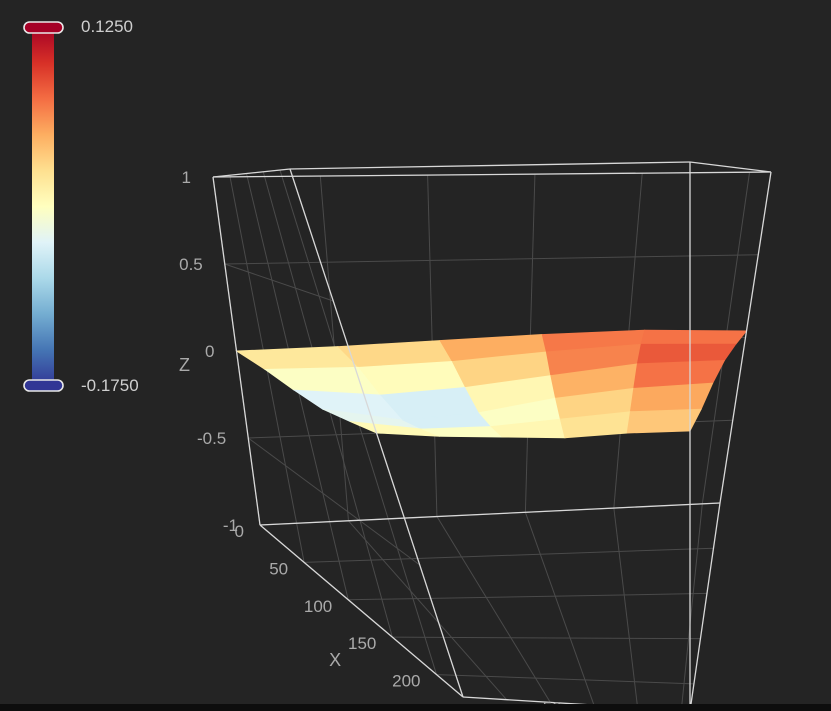  I want to click on visual-map-max-handle, so click(43, 27).